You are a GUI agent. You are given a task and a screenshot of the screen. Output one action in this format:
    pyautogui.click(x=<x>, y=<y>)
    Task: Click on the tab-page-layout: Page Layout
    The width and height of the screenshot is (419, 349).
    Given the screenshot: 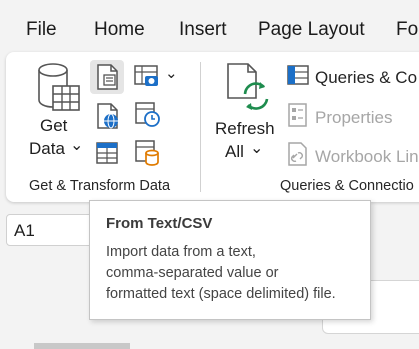 What is the action you would take?
    pyautogui.click(x=311, y=30)
    